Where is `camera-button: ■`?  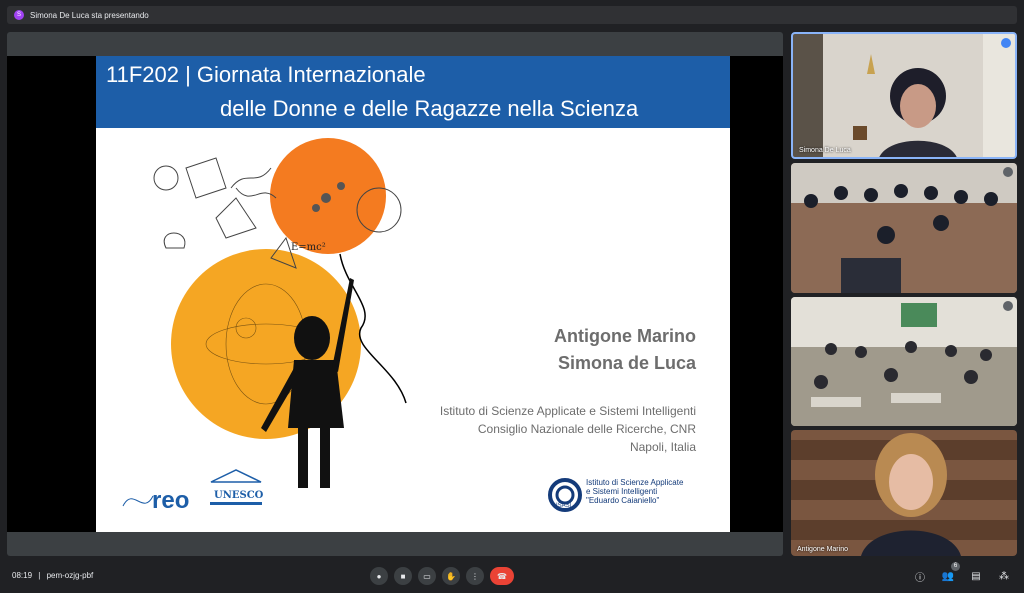
camera-button: ■ is located at coordinates (403, 576).